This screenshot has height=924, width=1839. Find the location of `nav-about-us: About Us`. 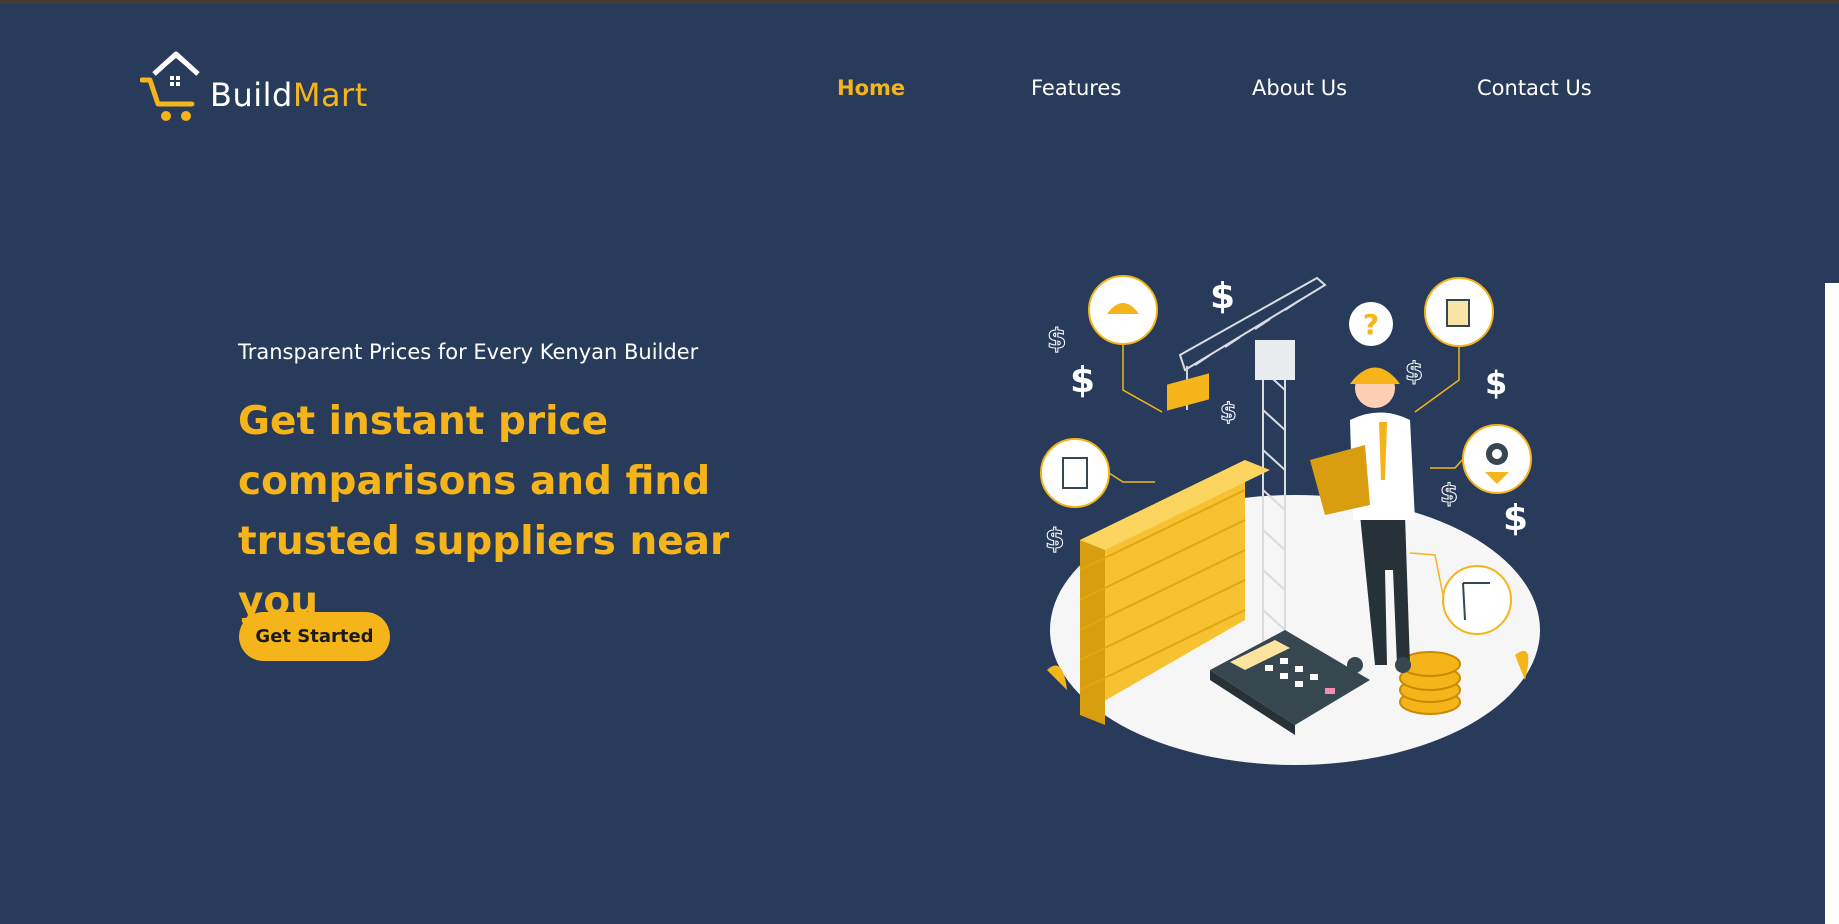

nav-about-us: About Us is located at coordinates (1299, 88).